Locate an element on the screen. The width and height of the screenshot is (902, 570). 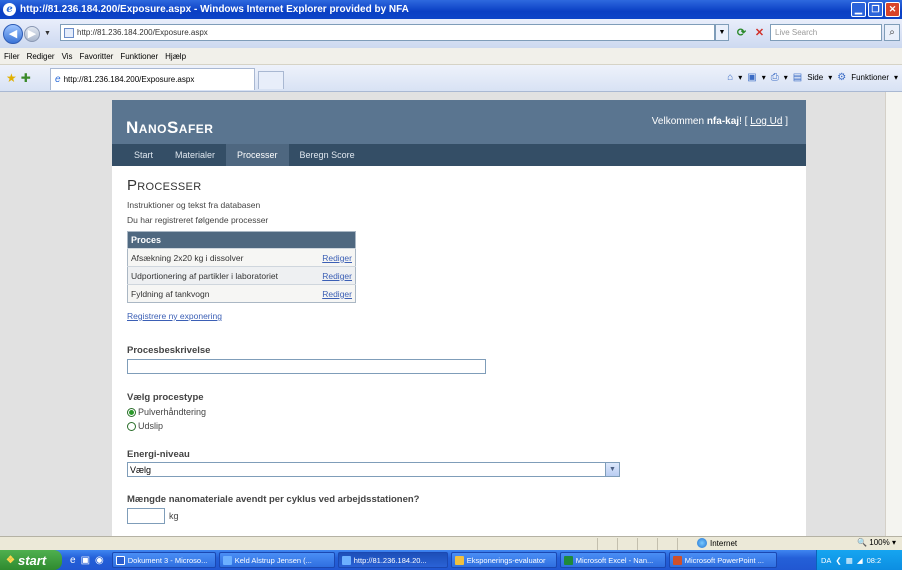
address-dropdown-icon: ▼ is located at coordinates (722, 32).